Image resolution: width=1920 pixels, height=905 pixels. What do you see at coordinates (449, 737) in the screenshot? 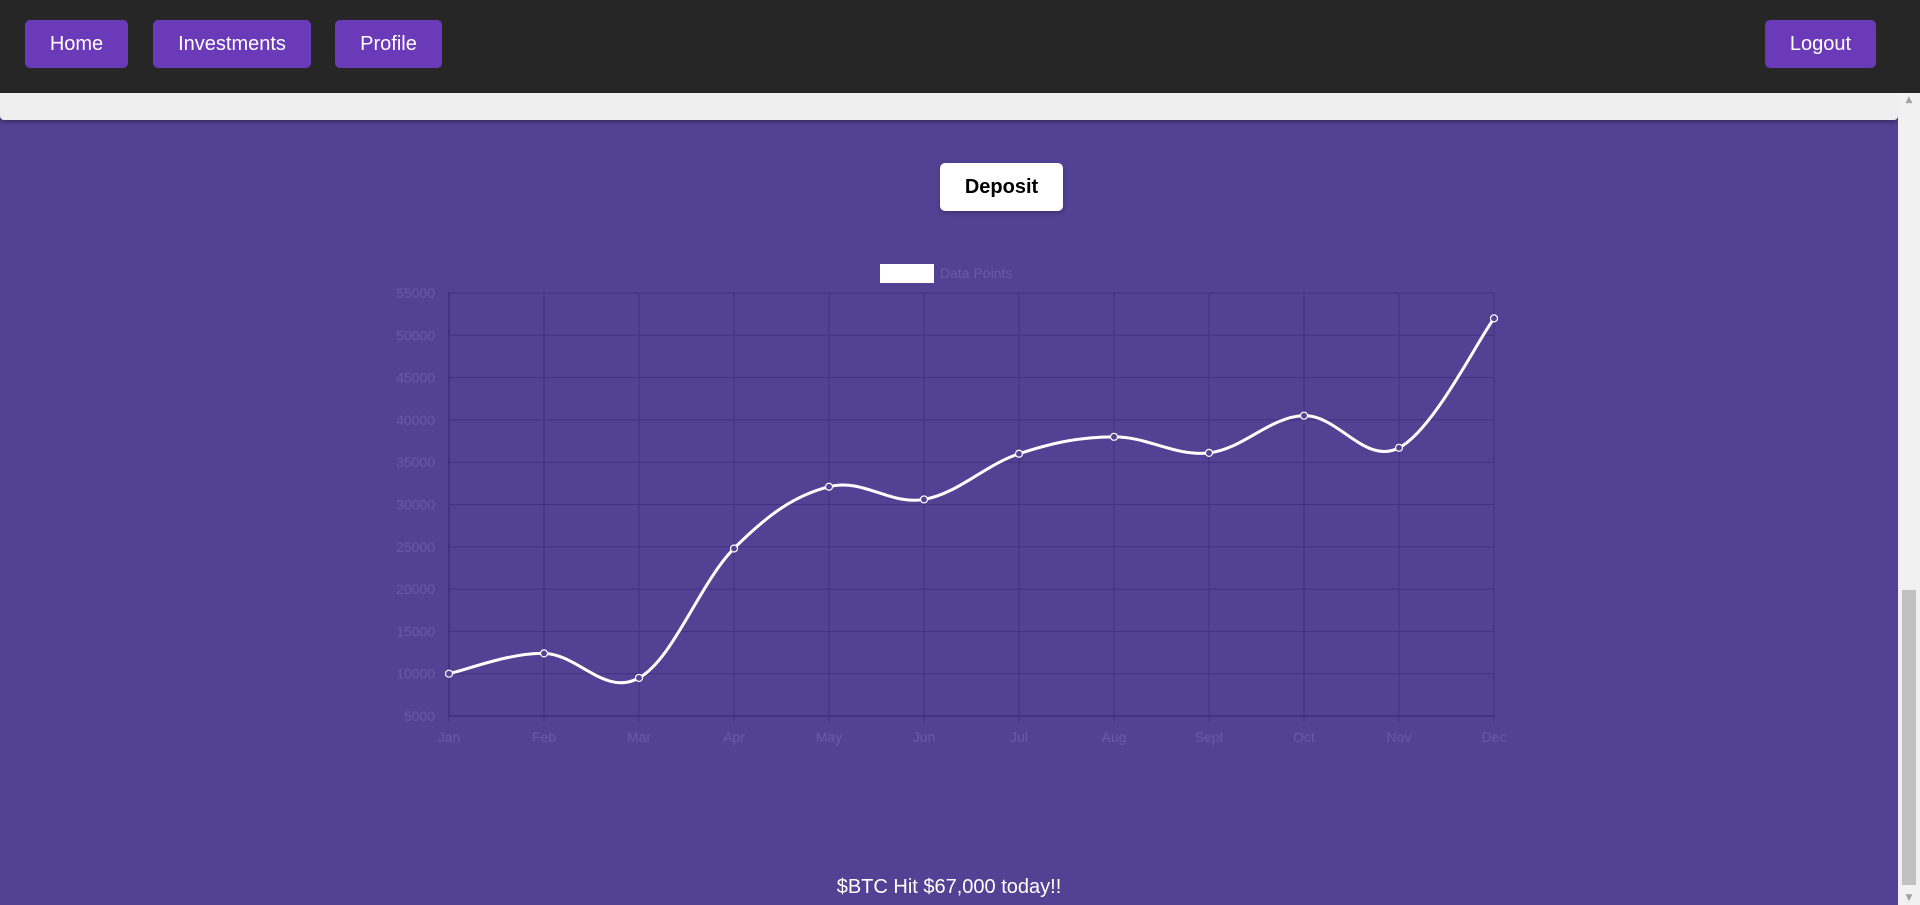
I see `x-tick-label: Jan` at bounding box center [449, 737].